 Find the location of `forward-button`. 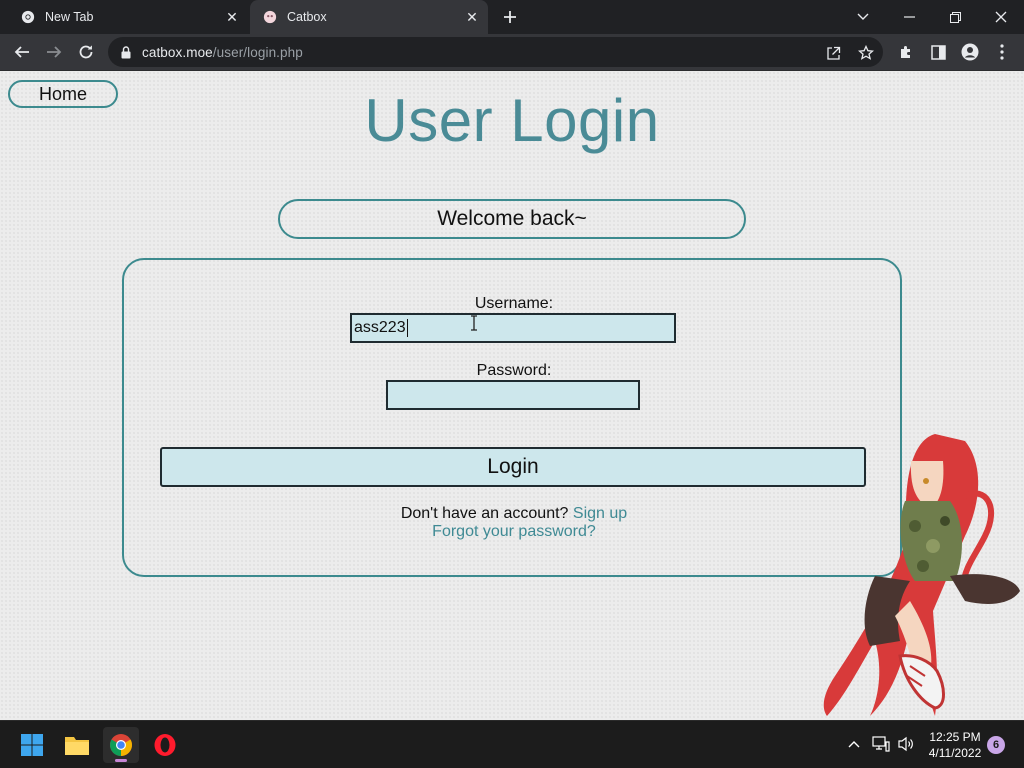

forward-button is located at coordinates (54, 52).